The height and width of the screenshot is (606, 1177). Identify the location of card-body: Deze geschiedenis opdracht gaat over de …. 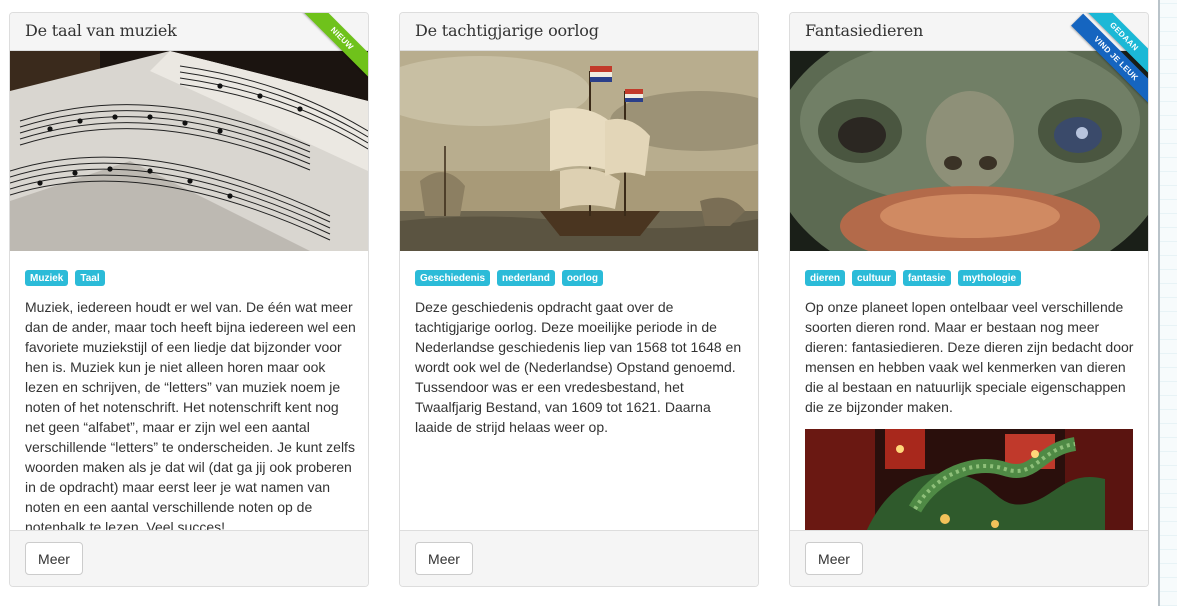
(582, 414).